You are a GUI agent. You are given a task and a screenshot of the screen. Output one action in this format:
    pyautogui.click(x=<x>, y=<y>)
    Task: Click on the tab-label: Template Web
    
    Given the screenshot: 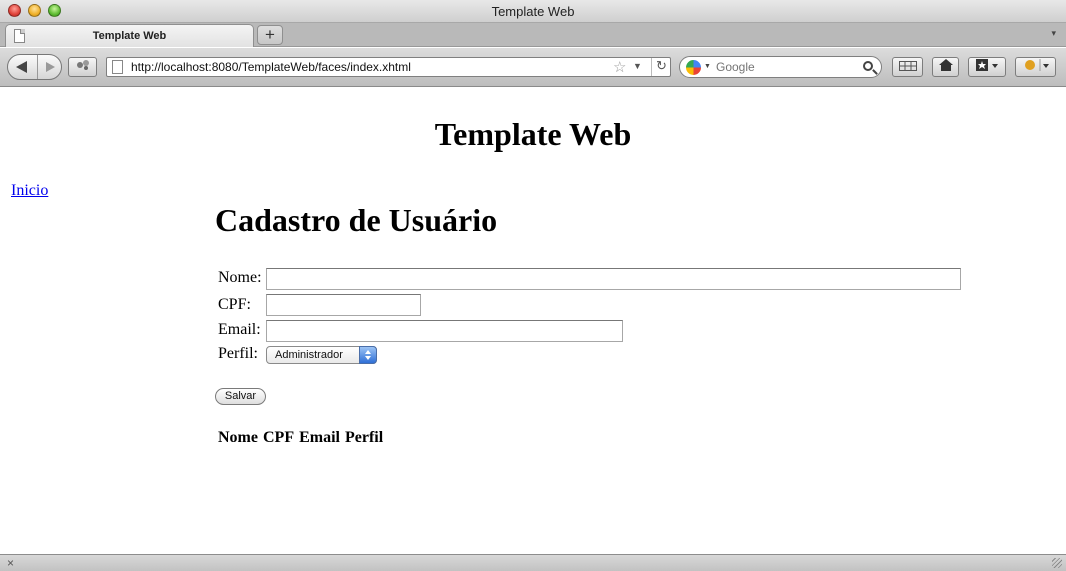 What is the action you would take?
    pyautogui.click(x=129, y=36)
    